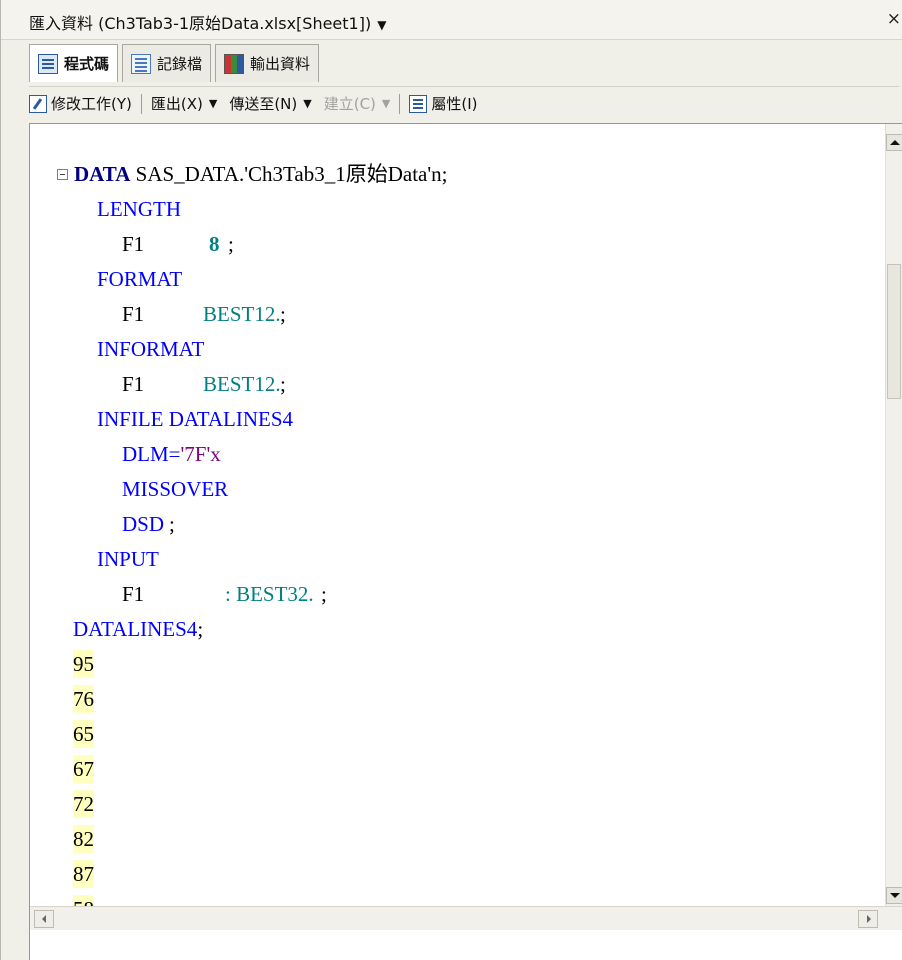 The height and width of the screenshot is (960, 902). What do you see at coordinates (178, 244) in the screenshot?
I see `code-line-length-var: F1 8;` at bounding box center [178, 244].